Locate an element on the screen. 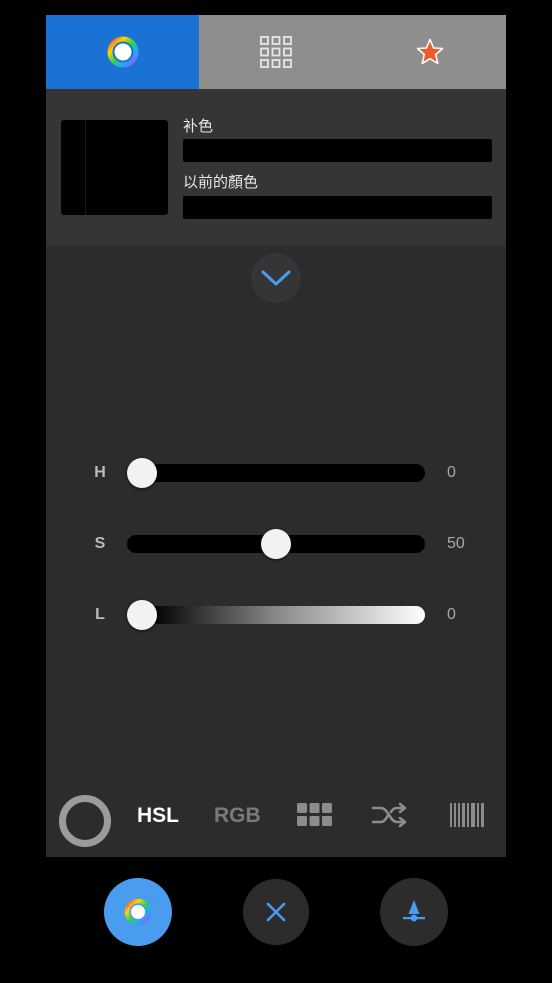  tab-color-wheel is located at coordinates (122, 52).